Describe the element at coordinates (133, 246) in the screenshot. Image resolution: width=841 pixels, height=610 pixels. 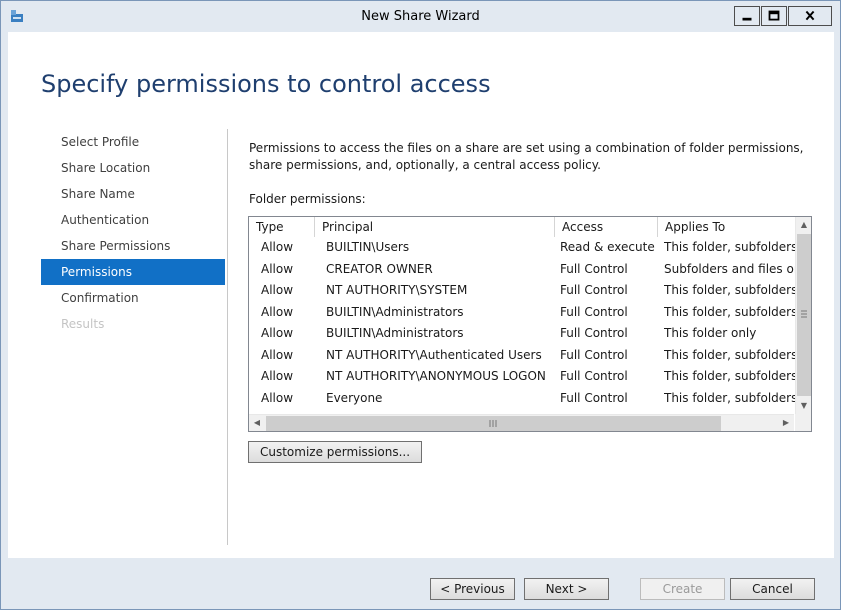
I see `nav-item-share-permissions: Share Permissions` at that location.